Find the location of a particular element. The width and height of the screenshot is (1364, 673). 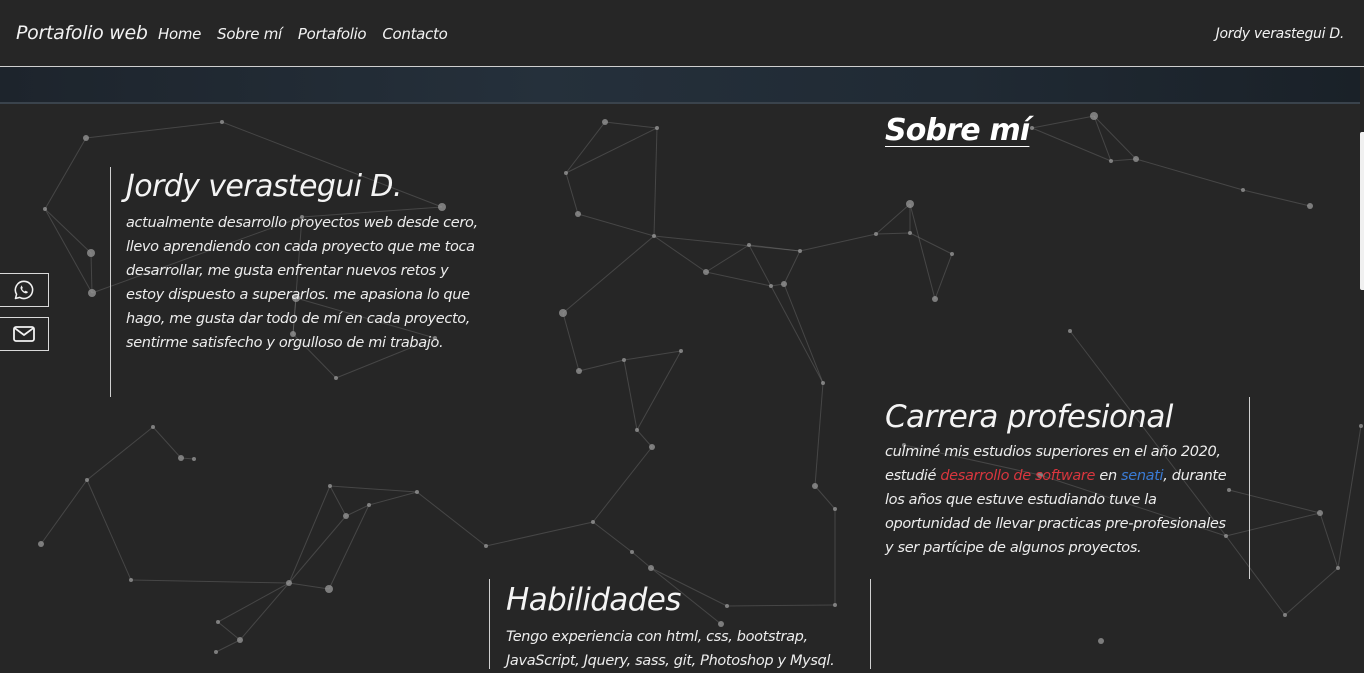

scroll-indicator is located at coordinates (1362, 211).